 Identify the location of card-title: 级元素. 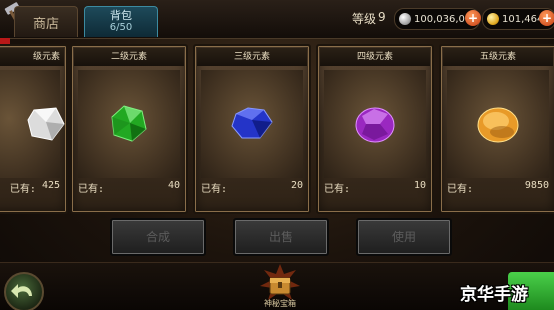
(32, 57).